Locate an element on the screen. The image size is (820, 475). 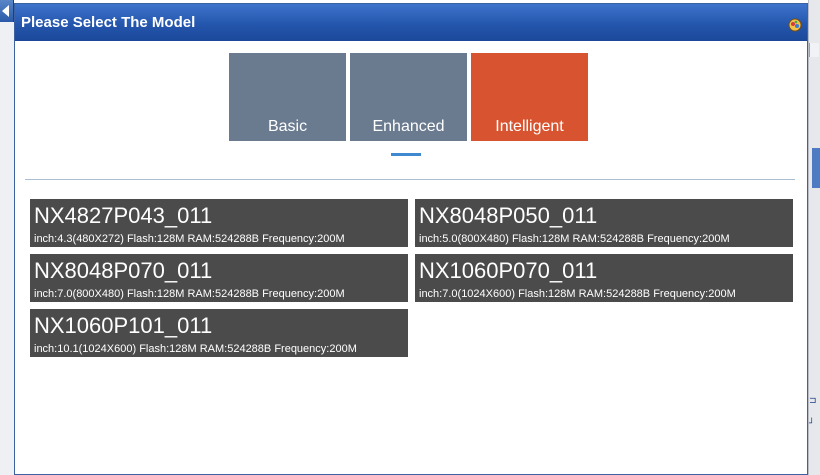
background-app-right-edge: ⊐ ┘ is located at coordinates (814, 237).